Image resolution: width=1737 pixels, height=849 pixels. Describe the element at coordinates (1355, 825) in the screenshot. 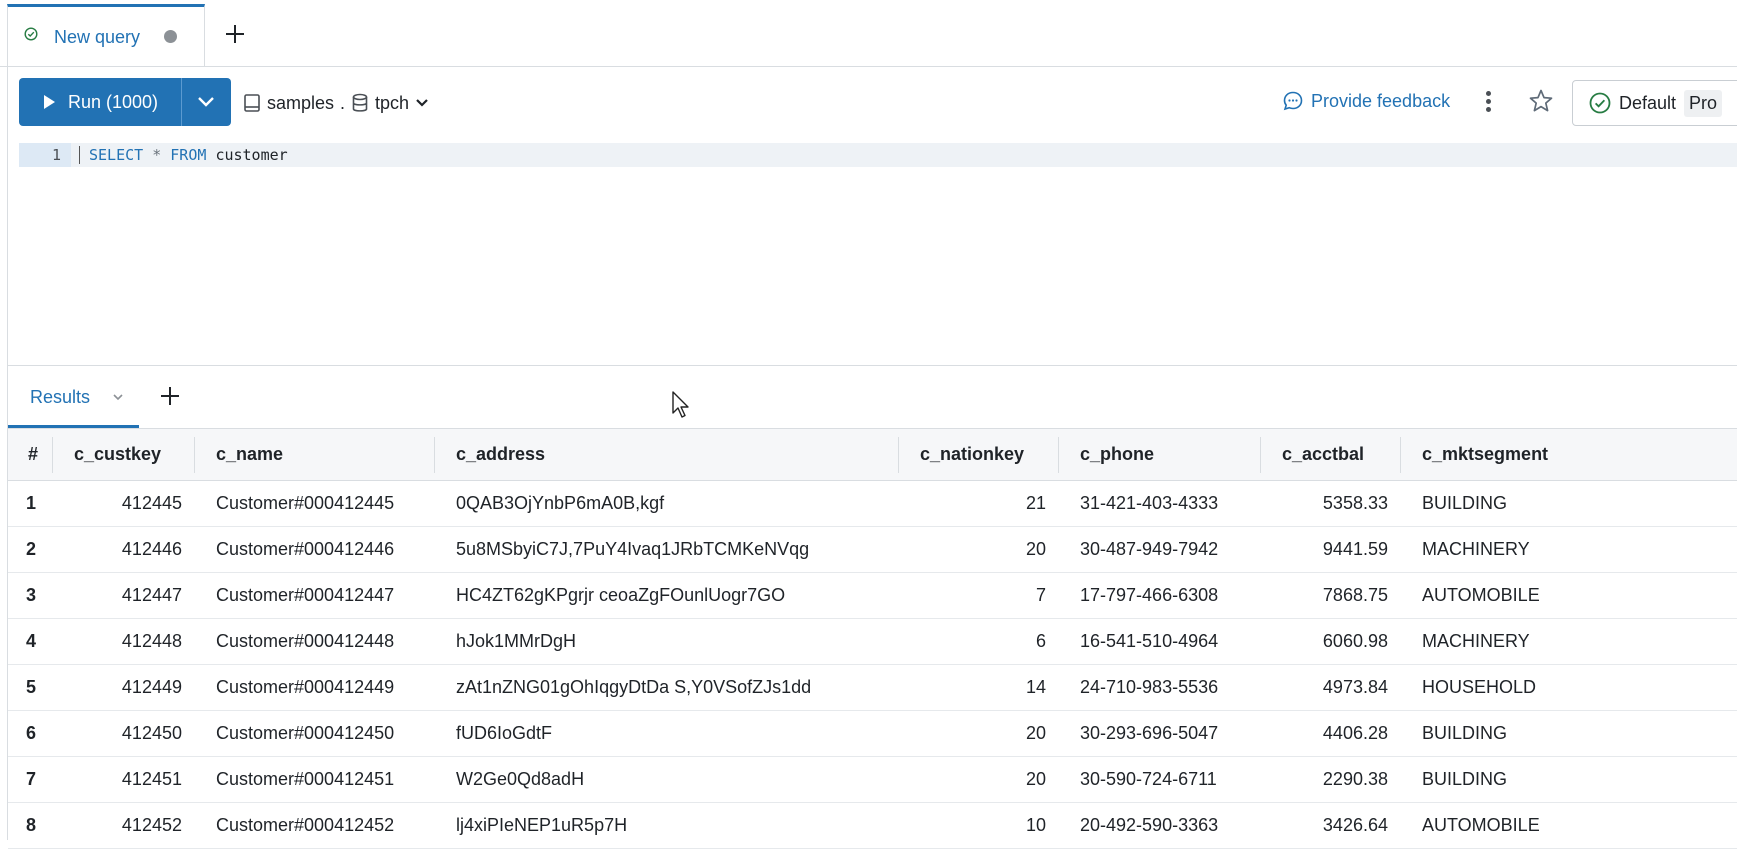

I see `table-cell-c-acctbal: 3426.64` at that location.